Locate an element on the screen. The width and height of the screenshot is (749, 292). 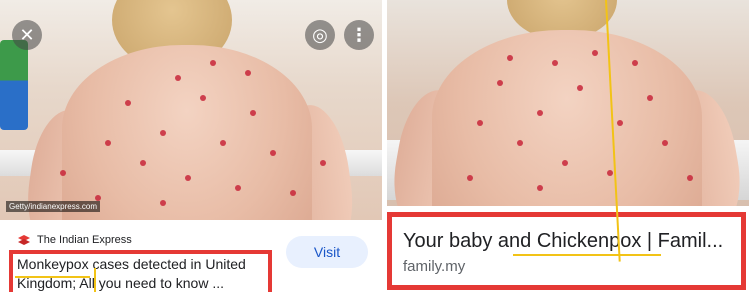
left-annotation-underline is located at coordinates (52, 277).